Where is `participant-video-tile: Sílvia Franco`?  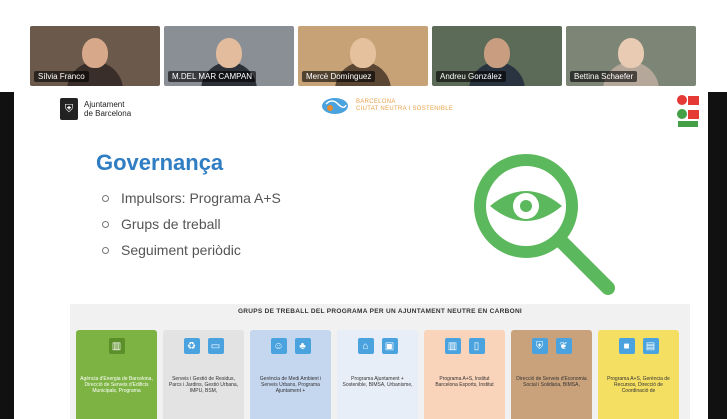
participant-video-tile: Sílvia Franco is located at coordinates (95, 56).